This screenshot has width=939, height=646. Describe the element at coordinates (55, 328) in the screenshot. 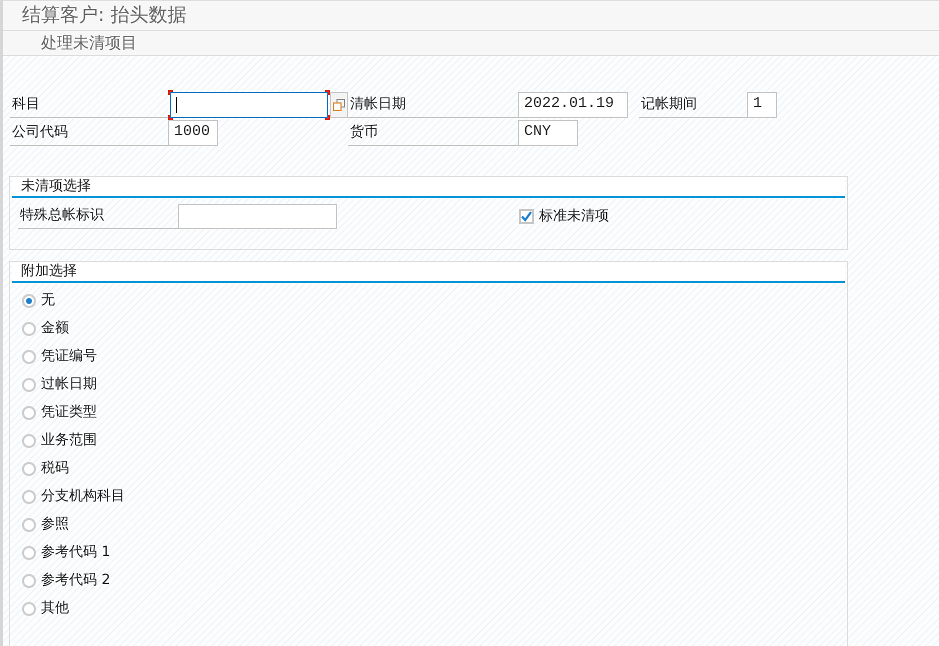

I see `radio-label: 金额` at that location.